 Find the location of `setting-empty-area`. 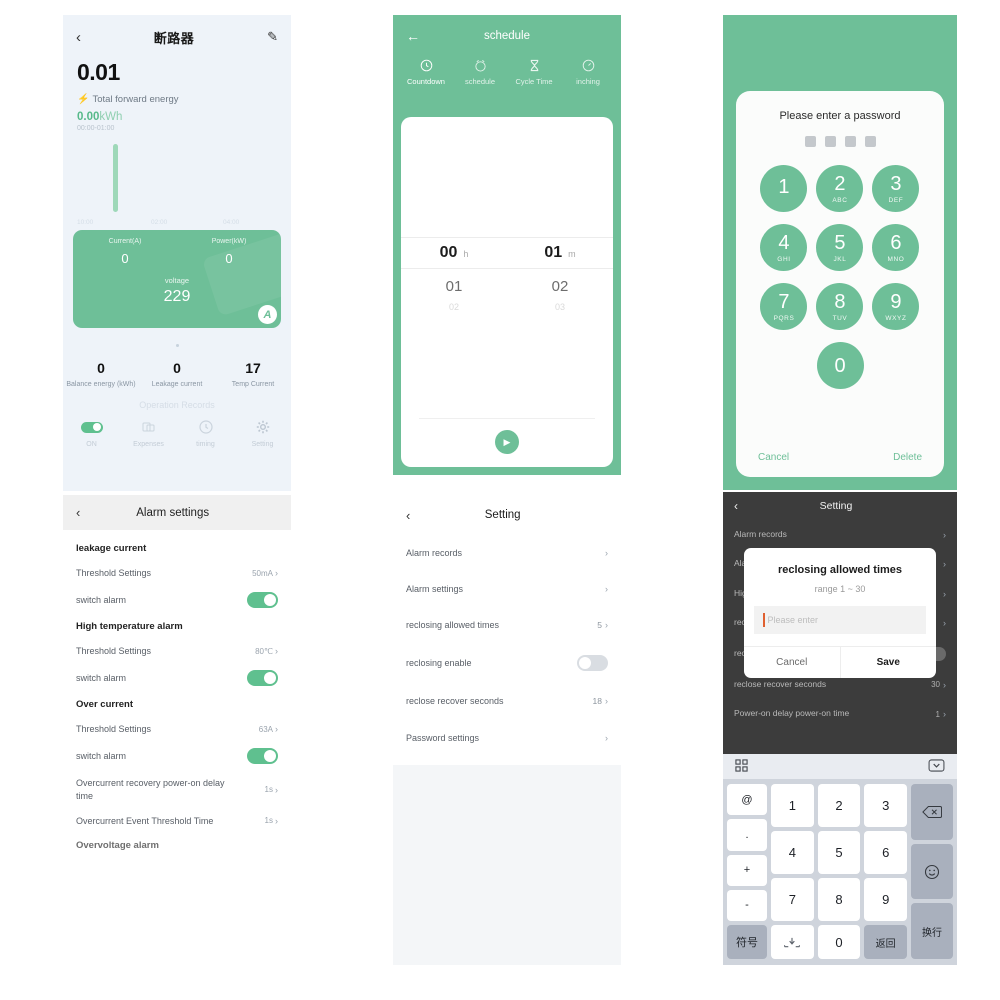

setting-empty-area is located at coordinates (507, 865).